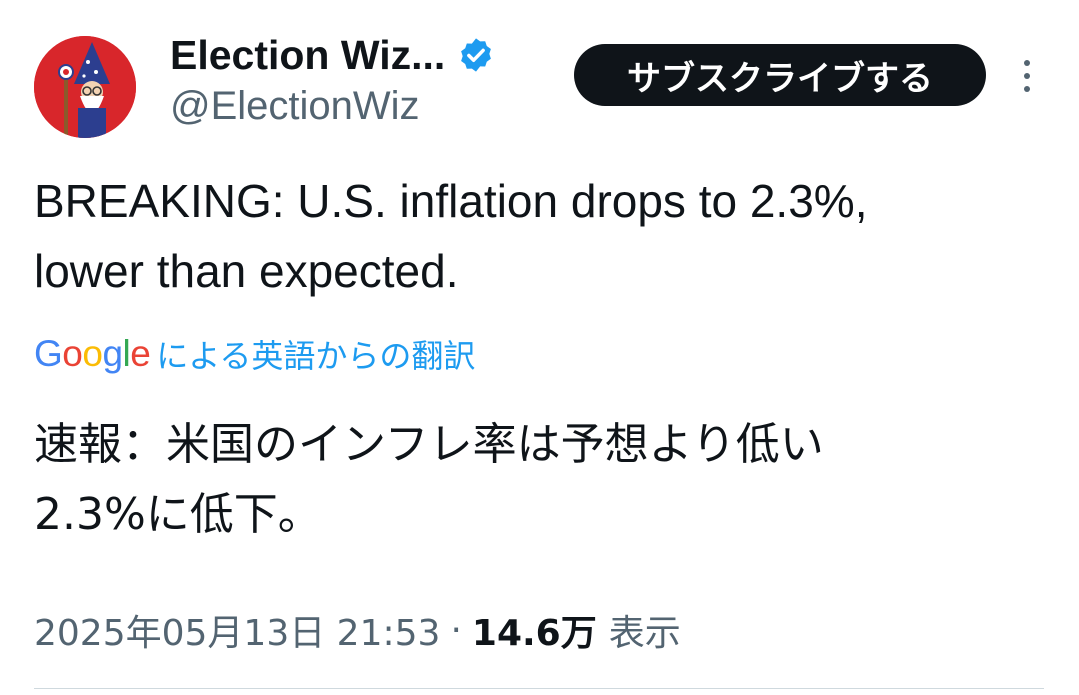 The width and height of the screenshot is (1079, 695). I want to click on translated-text-line: 速報：米国のインフレ率は予想より低い, so click(429, 444).